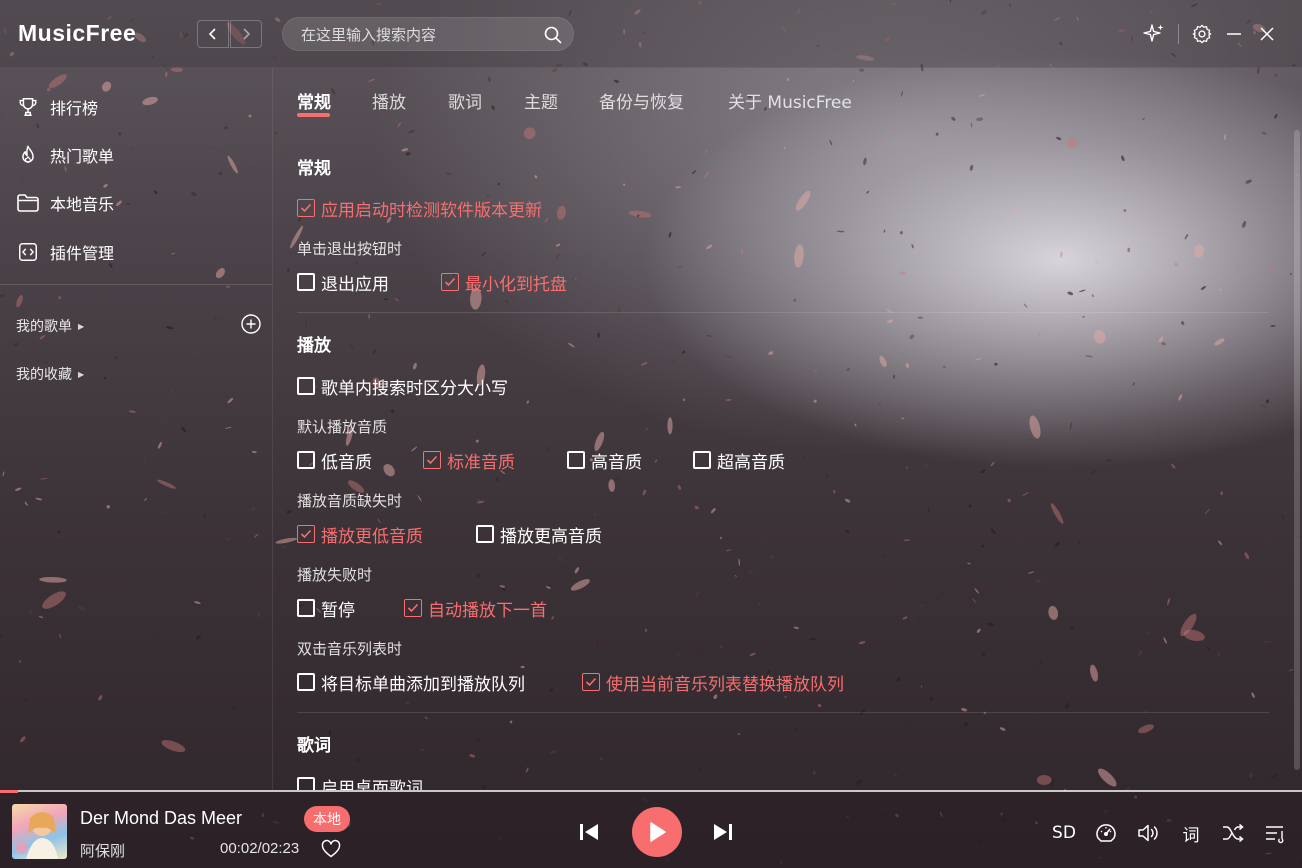 This screenshot has width=1302, height=868. I want to click on auto-next-option: 自动播放下一首, so click(475, 609).